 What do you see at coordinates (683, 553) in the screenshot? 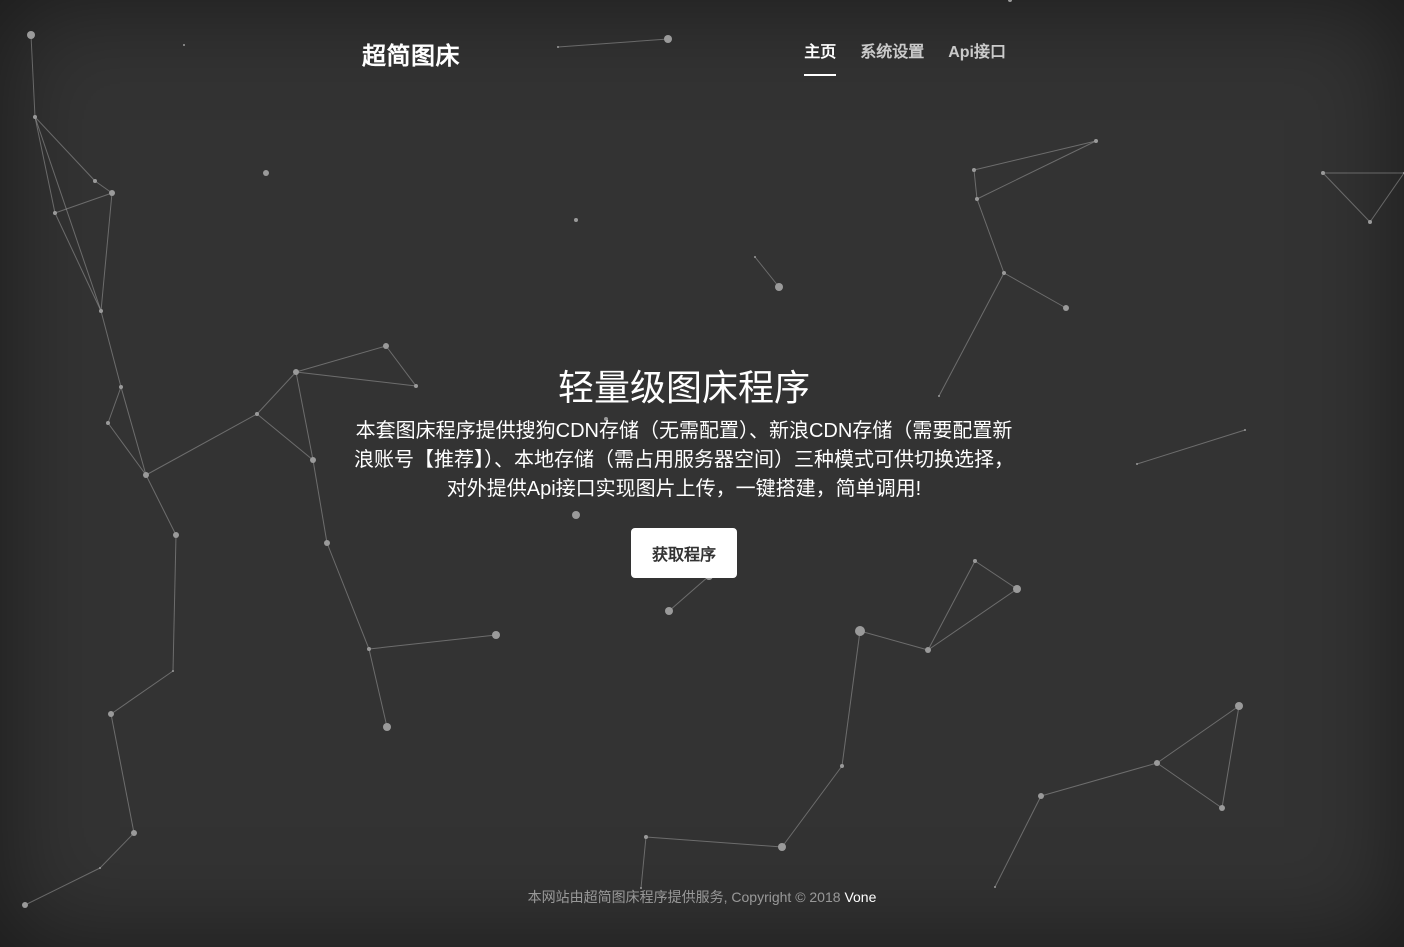
I see `get-program-button: 获取程序` at bounding box center [683, 553].